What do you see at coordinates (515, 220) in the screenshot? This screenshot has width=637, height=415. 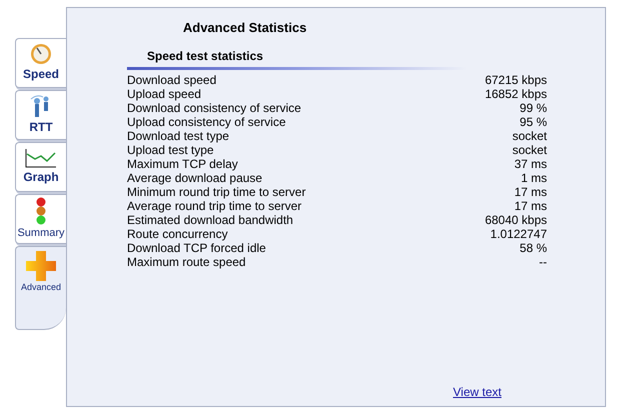 I see `stat-value: 68040 kbps` at bounding box center [515, 220].